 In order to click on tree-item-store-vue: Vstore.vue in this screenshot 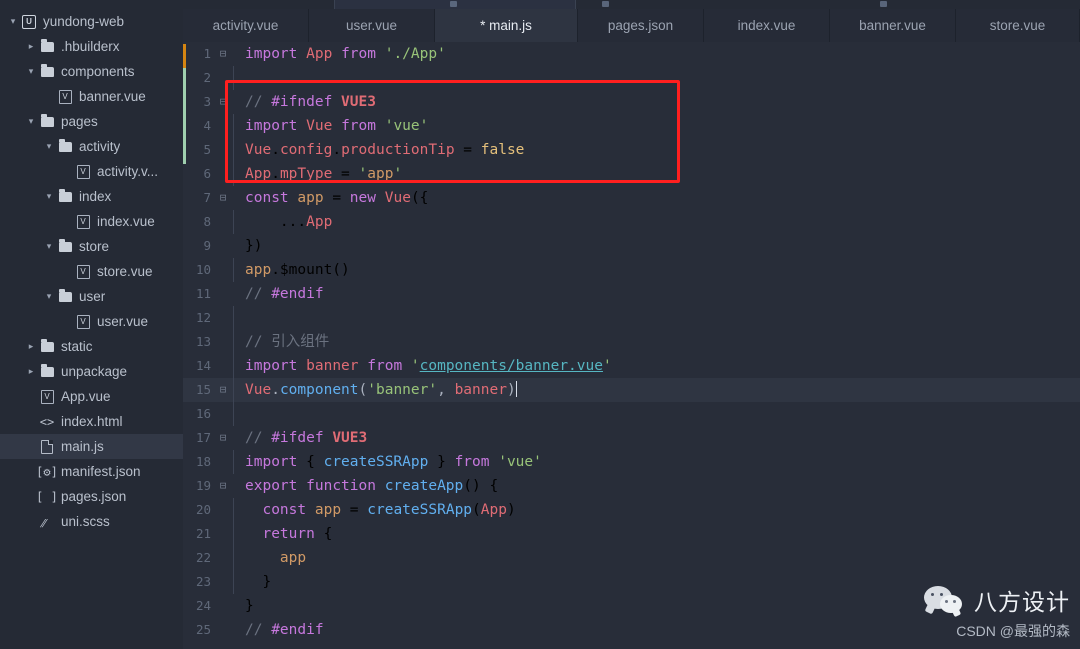, I will do `click(91, 271)`.